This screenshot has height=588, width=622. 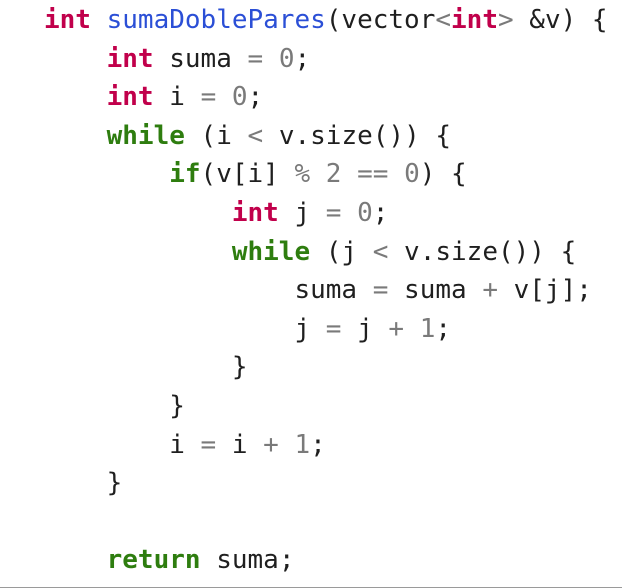 I want to click on code-line-9: j = j + 1;, so click(x=326, y=329).